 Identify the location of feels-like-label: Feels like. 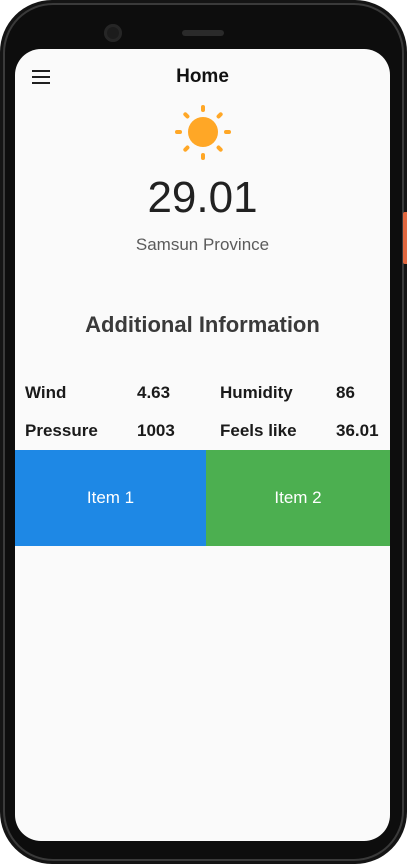
(258, 430).